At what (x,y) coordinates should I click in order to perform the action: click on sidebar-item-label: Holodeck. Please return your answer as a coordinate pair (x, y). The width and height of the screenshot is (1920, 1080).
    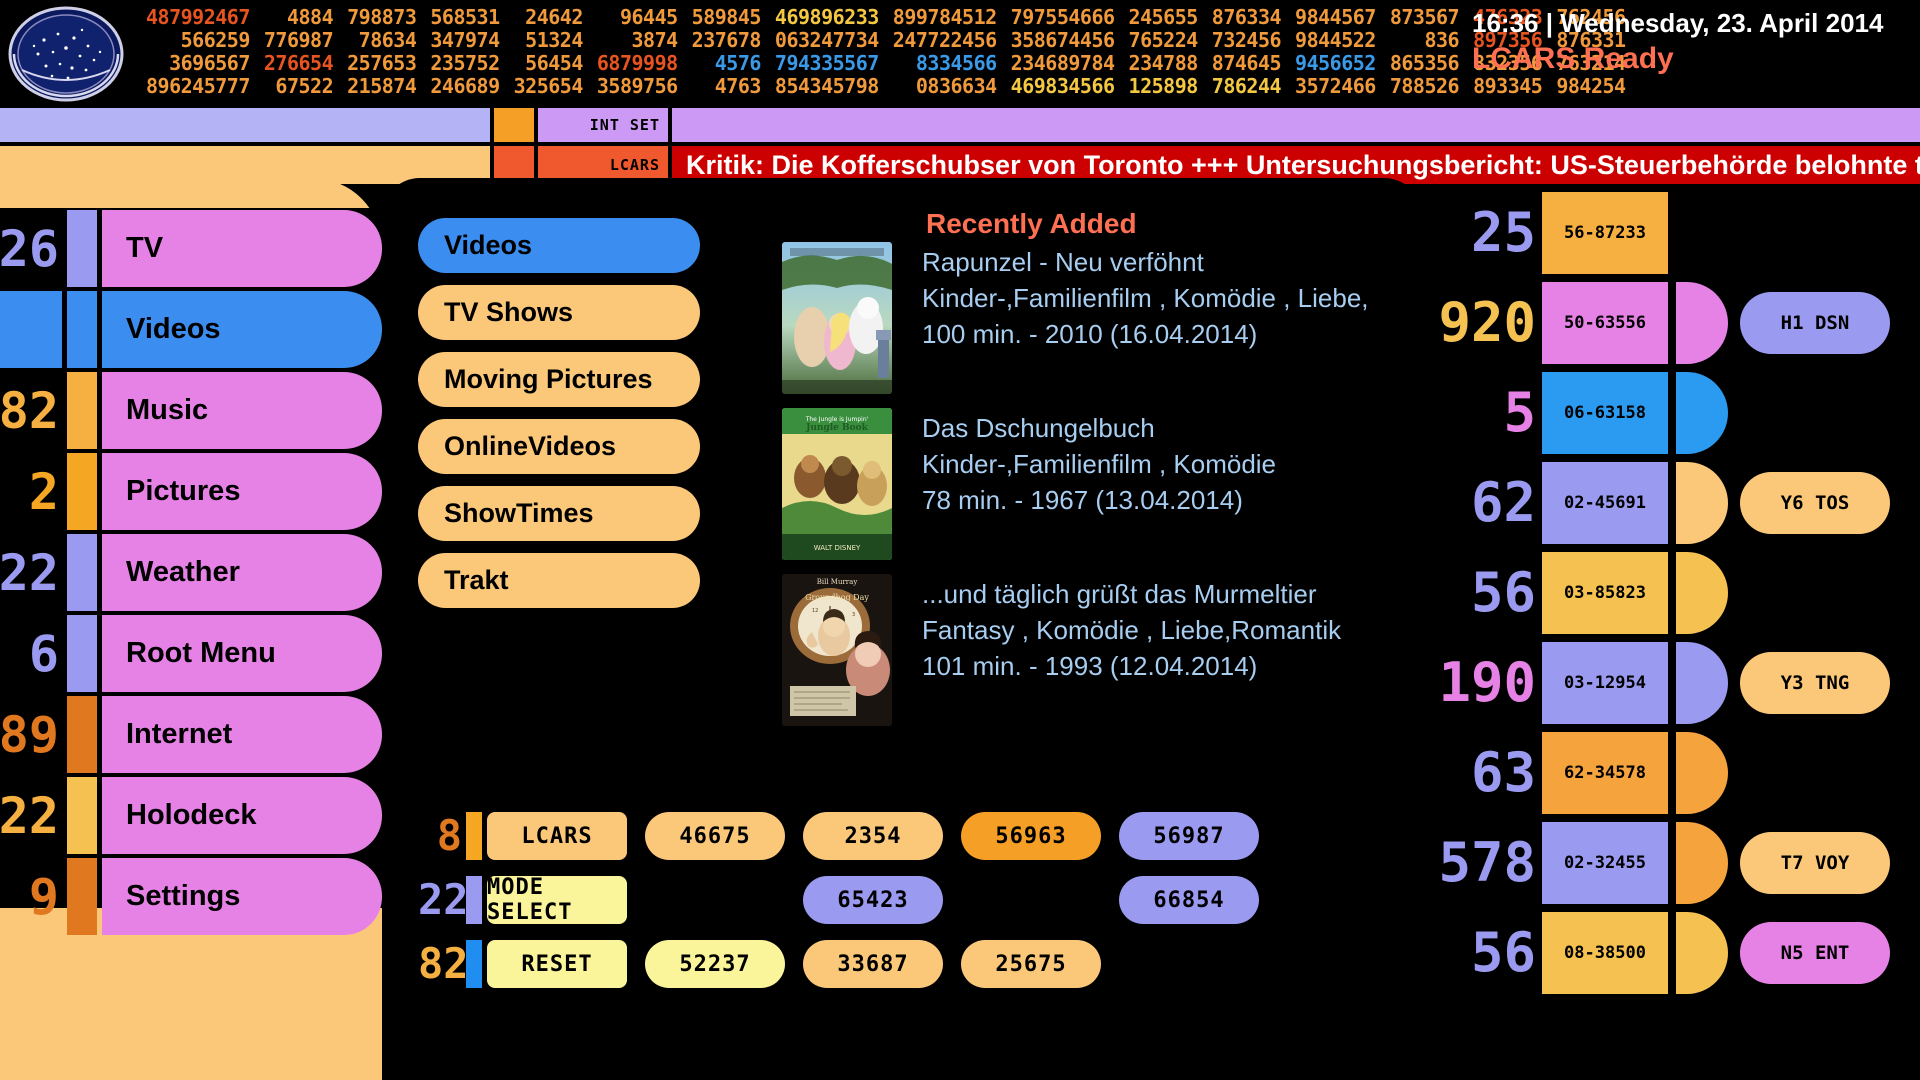
    Looking at the image, I should click on (242, 815).